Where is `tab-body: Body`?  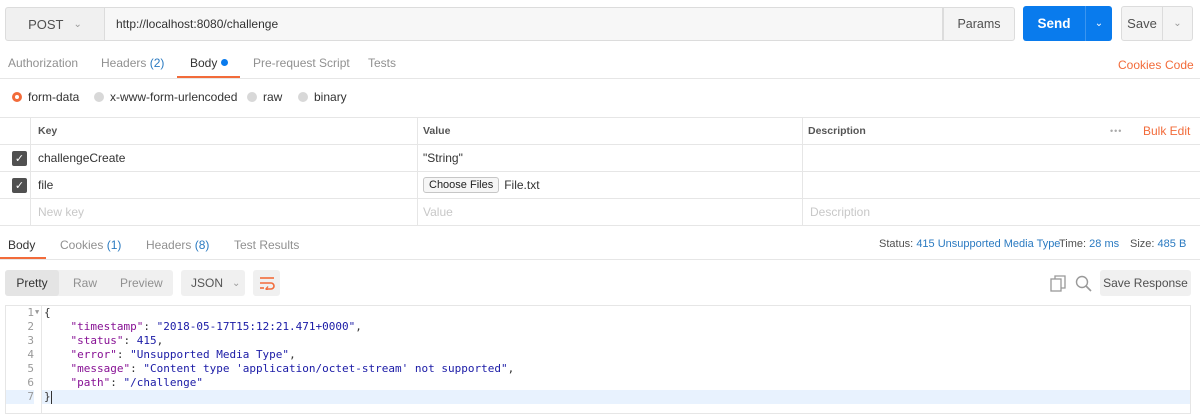 tab-body: Body is located at coordinates (209, 63).